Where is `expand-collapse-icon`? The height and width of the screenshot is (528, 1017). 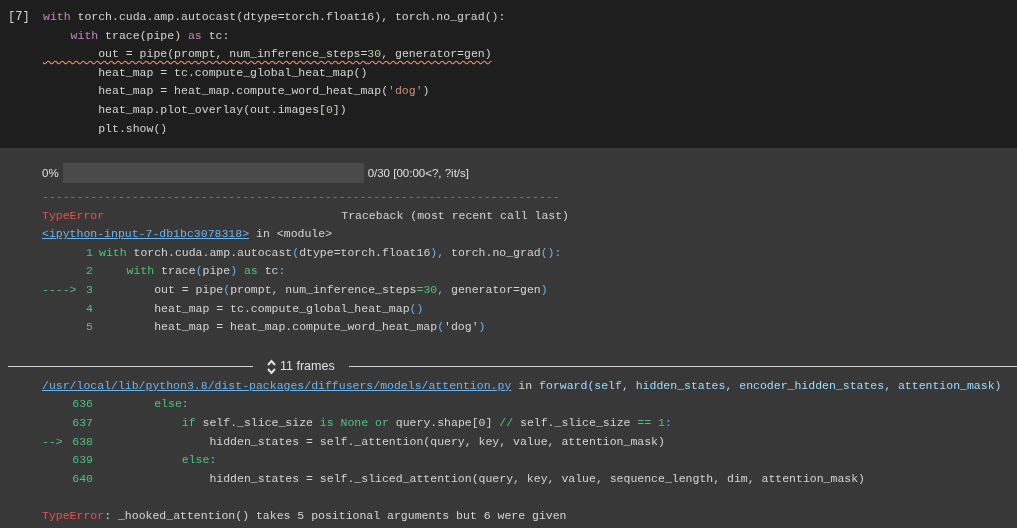 expand-collapse-icon is located at coordinates (271, 366).